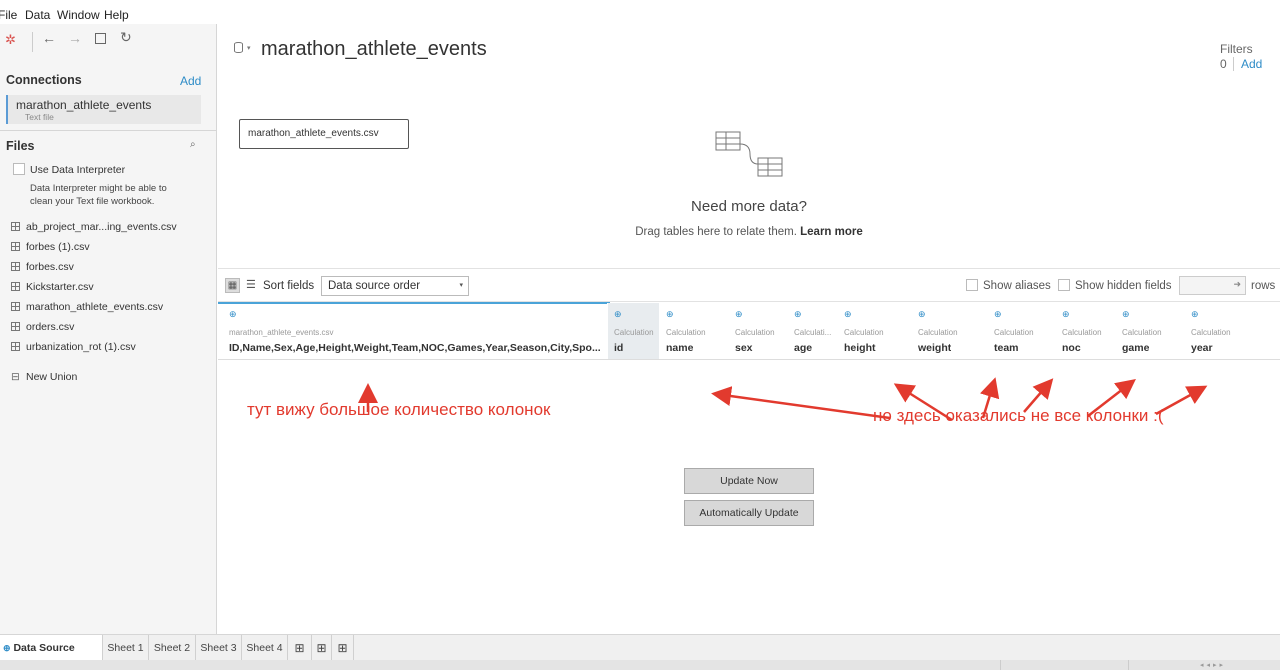 The height and width of the screenshot is (670, 1280). I want to click on column-name: game, so click(1136, 348).